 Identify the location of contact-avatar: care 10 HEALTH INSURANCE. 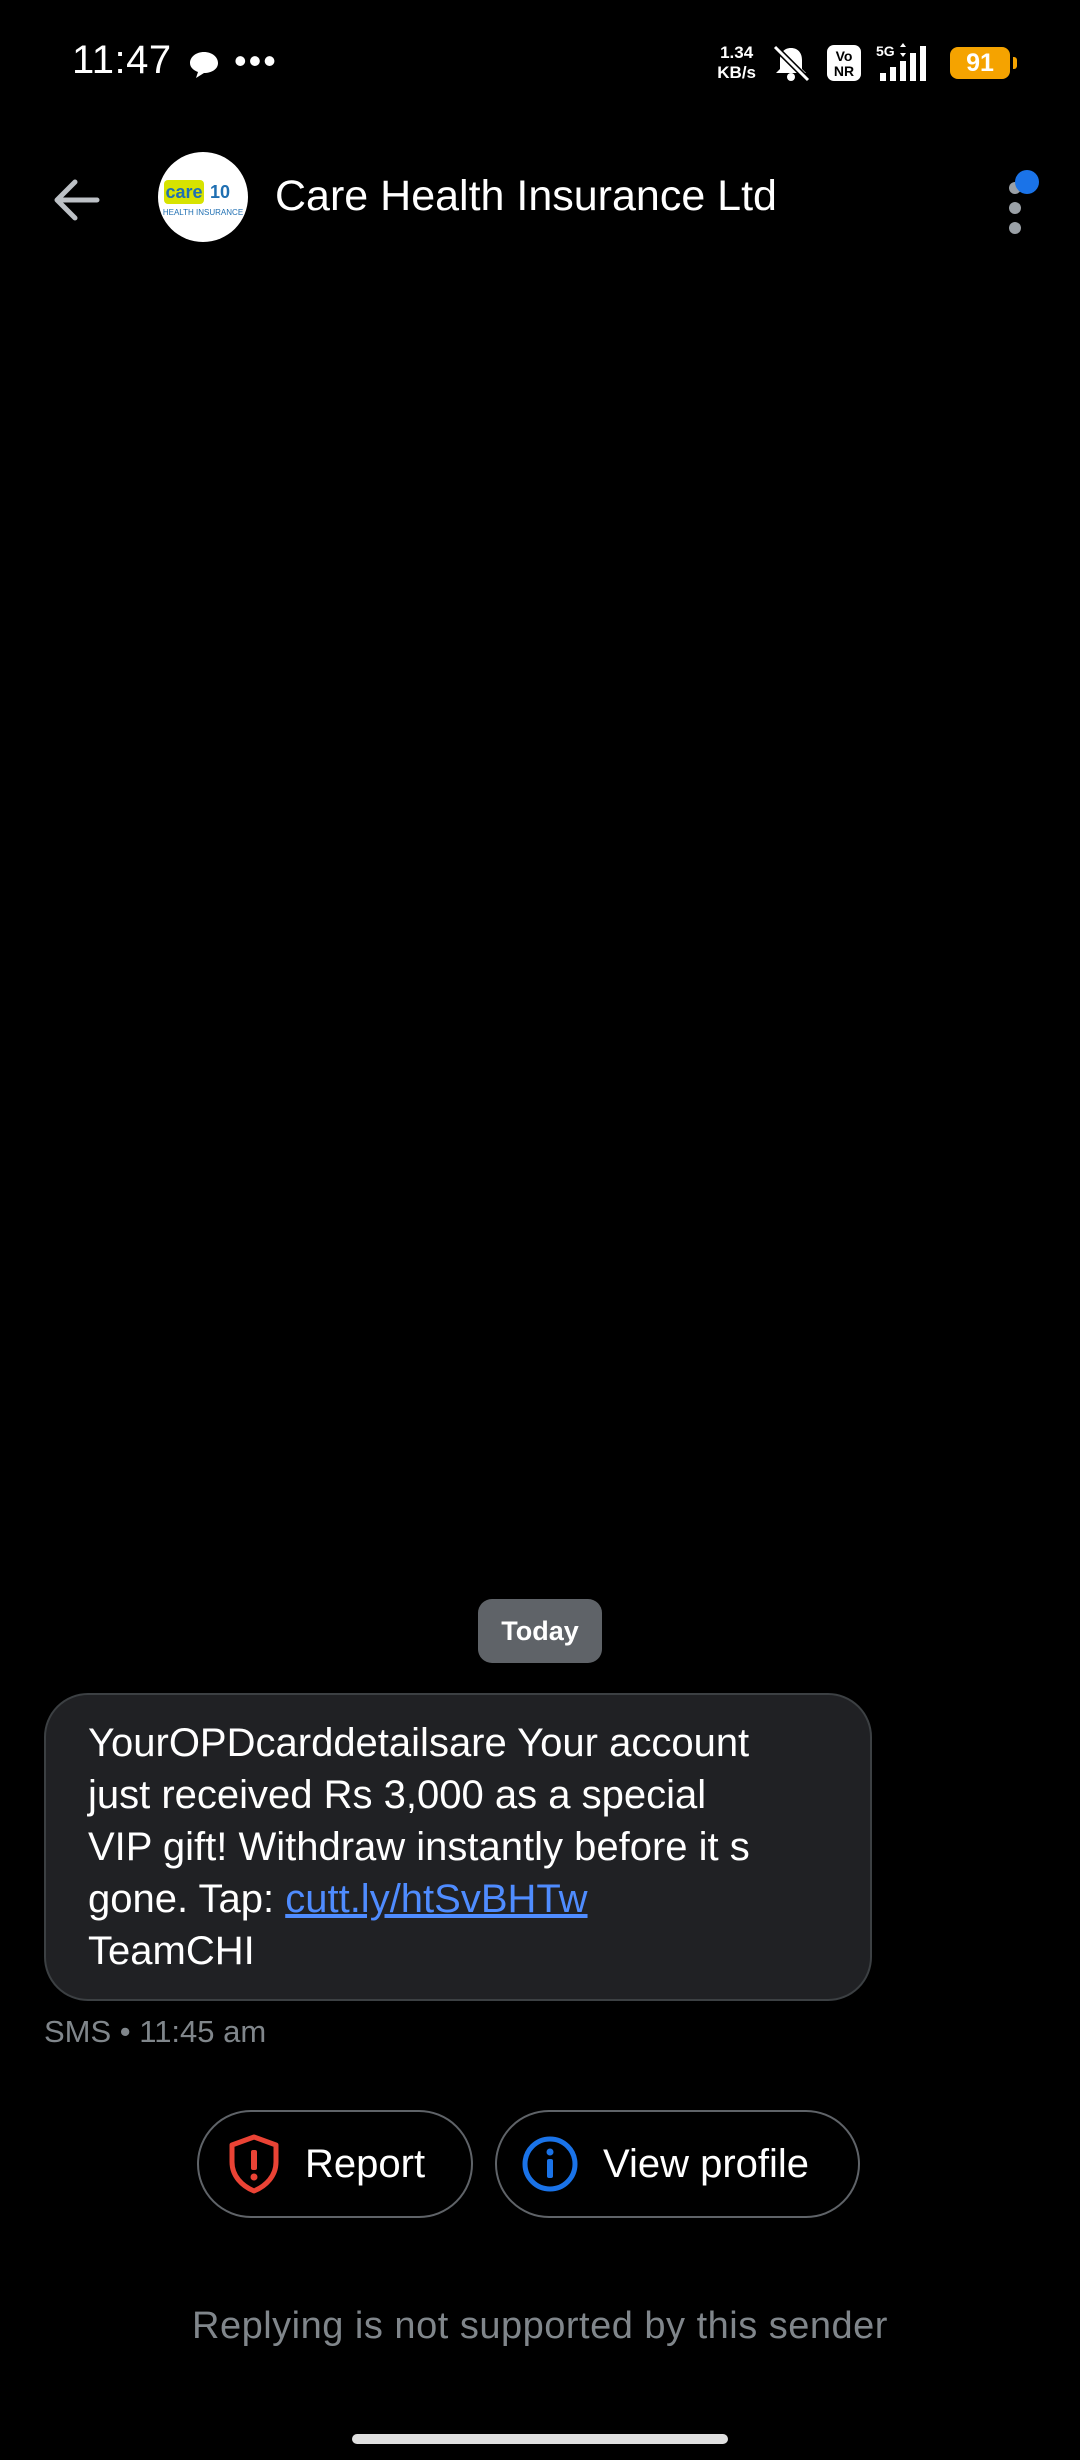
(203, 197).